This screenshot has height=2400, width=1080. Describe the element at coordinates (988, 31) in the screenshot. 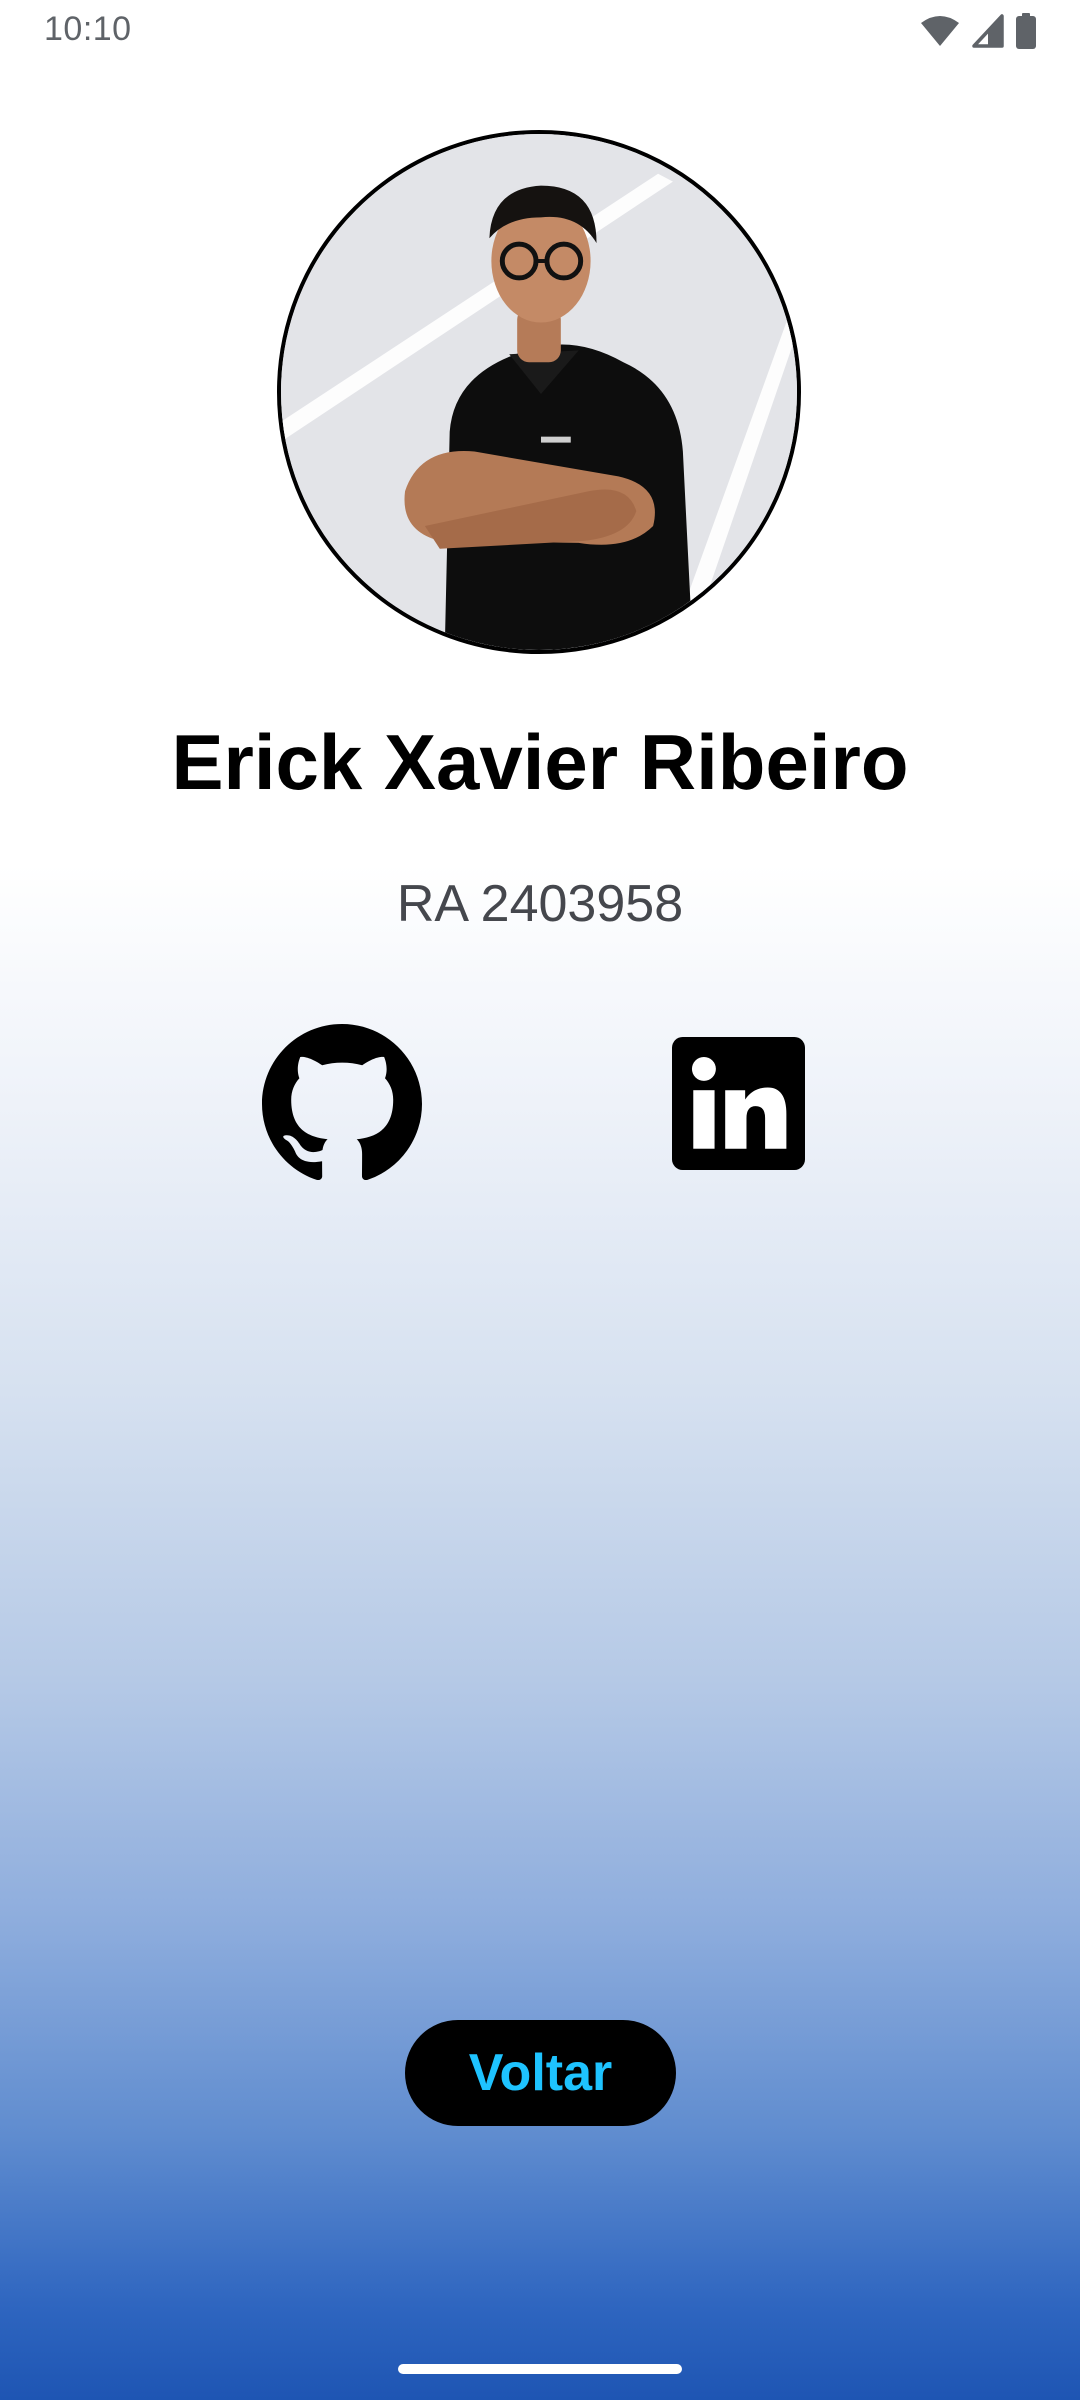

I see `cell-signal-icon` at that location.